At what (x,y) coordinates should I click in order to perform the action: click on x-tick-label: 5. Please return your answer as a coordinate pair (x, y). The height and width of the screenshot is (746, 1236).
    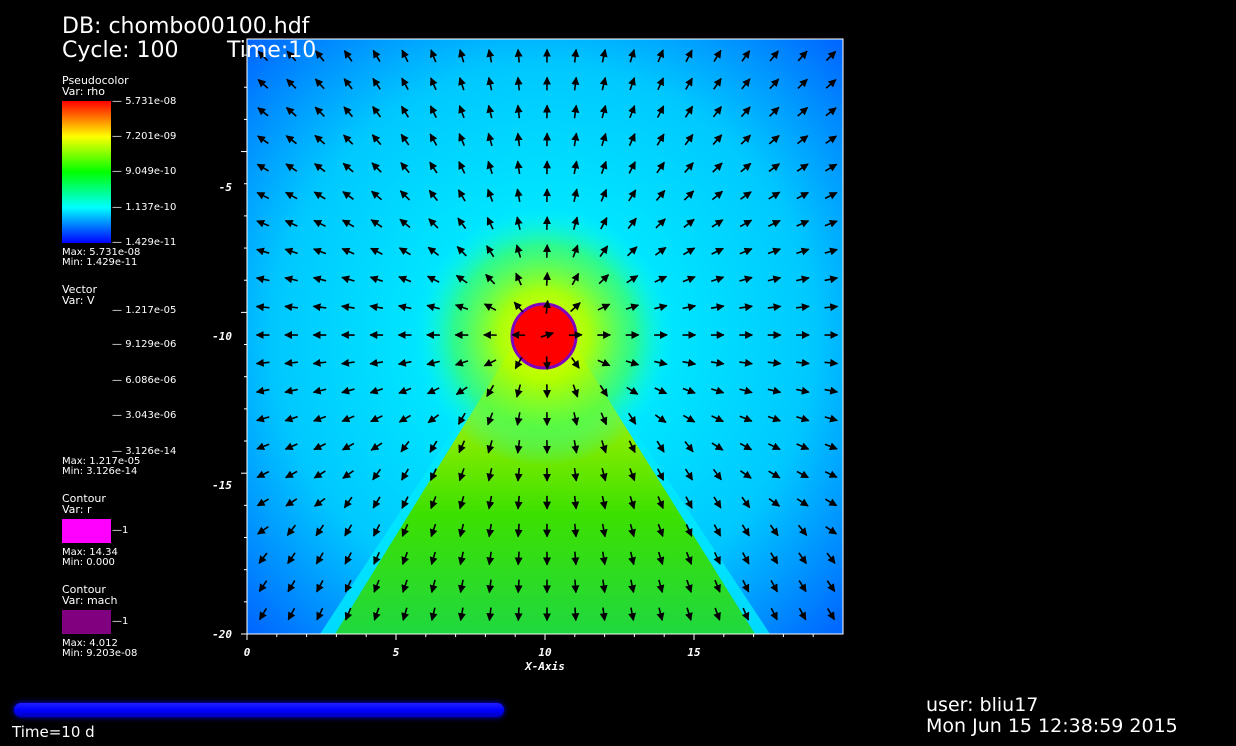
    Looking at the image, I should click on (396, 652).